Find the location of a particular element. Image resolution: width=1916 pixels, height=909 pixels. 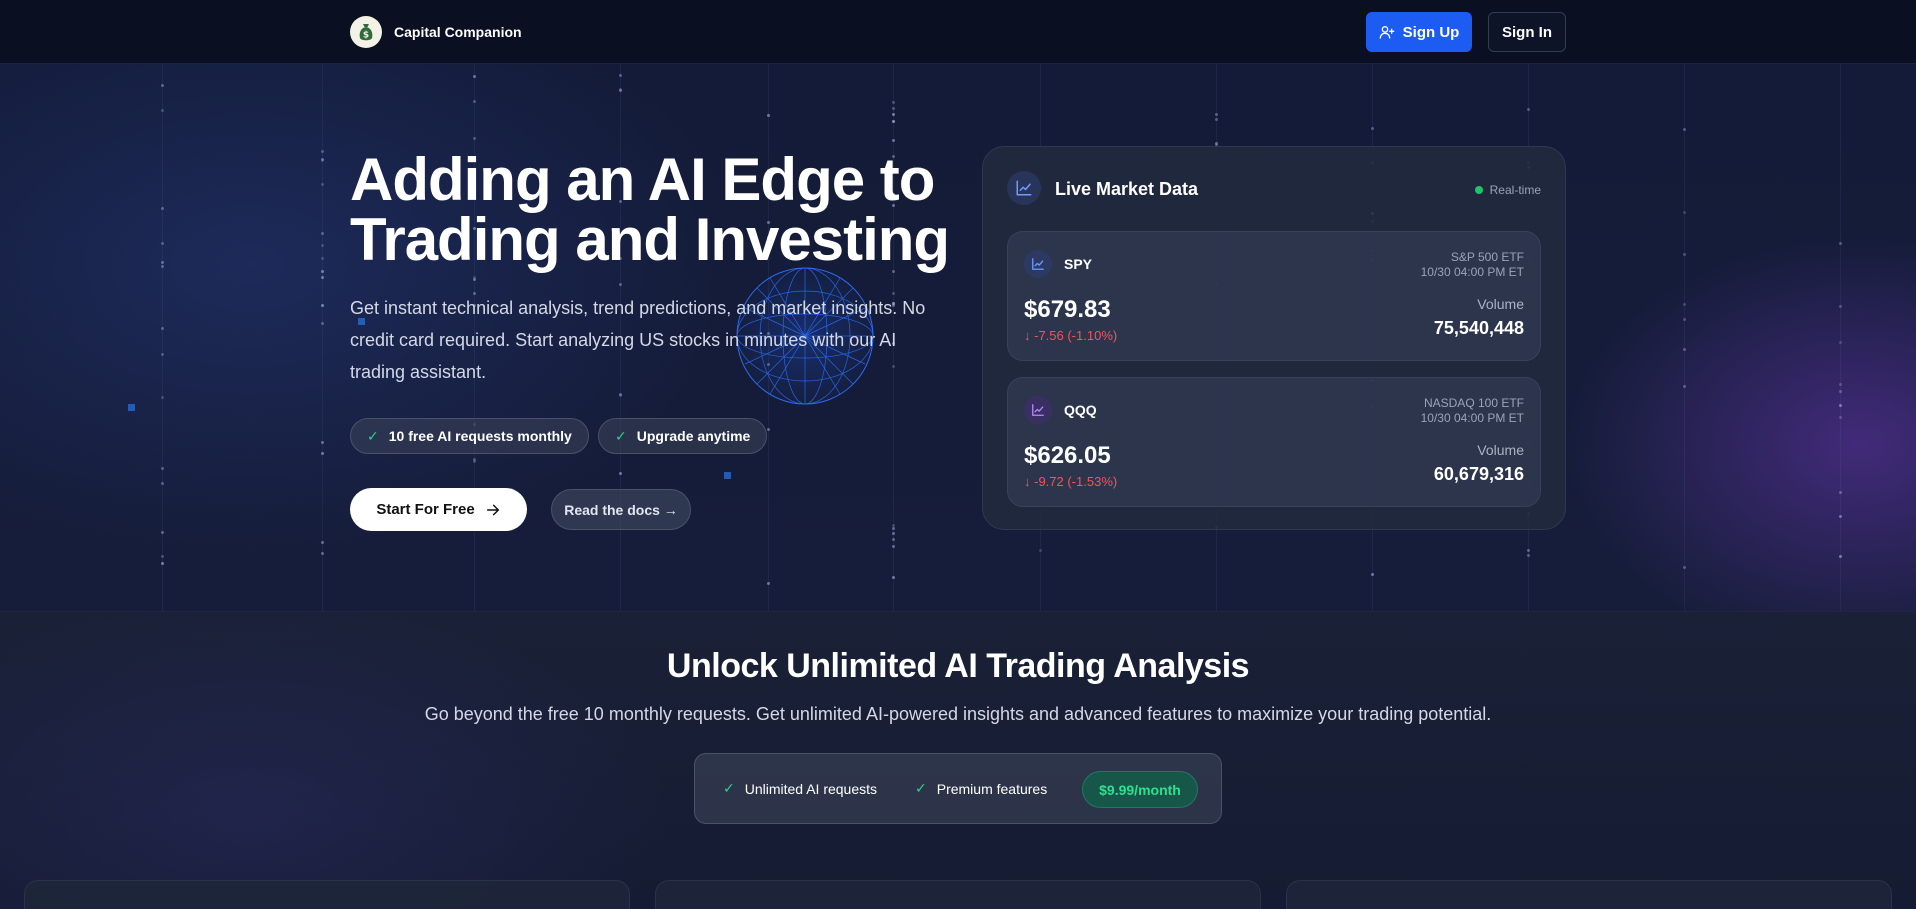

ticker-description: NASDAQ 100 ETF 10/30 04:00 PM ET is located at coordinates (1472, 411).